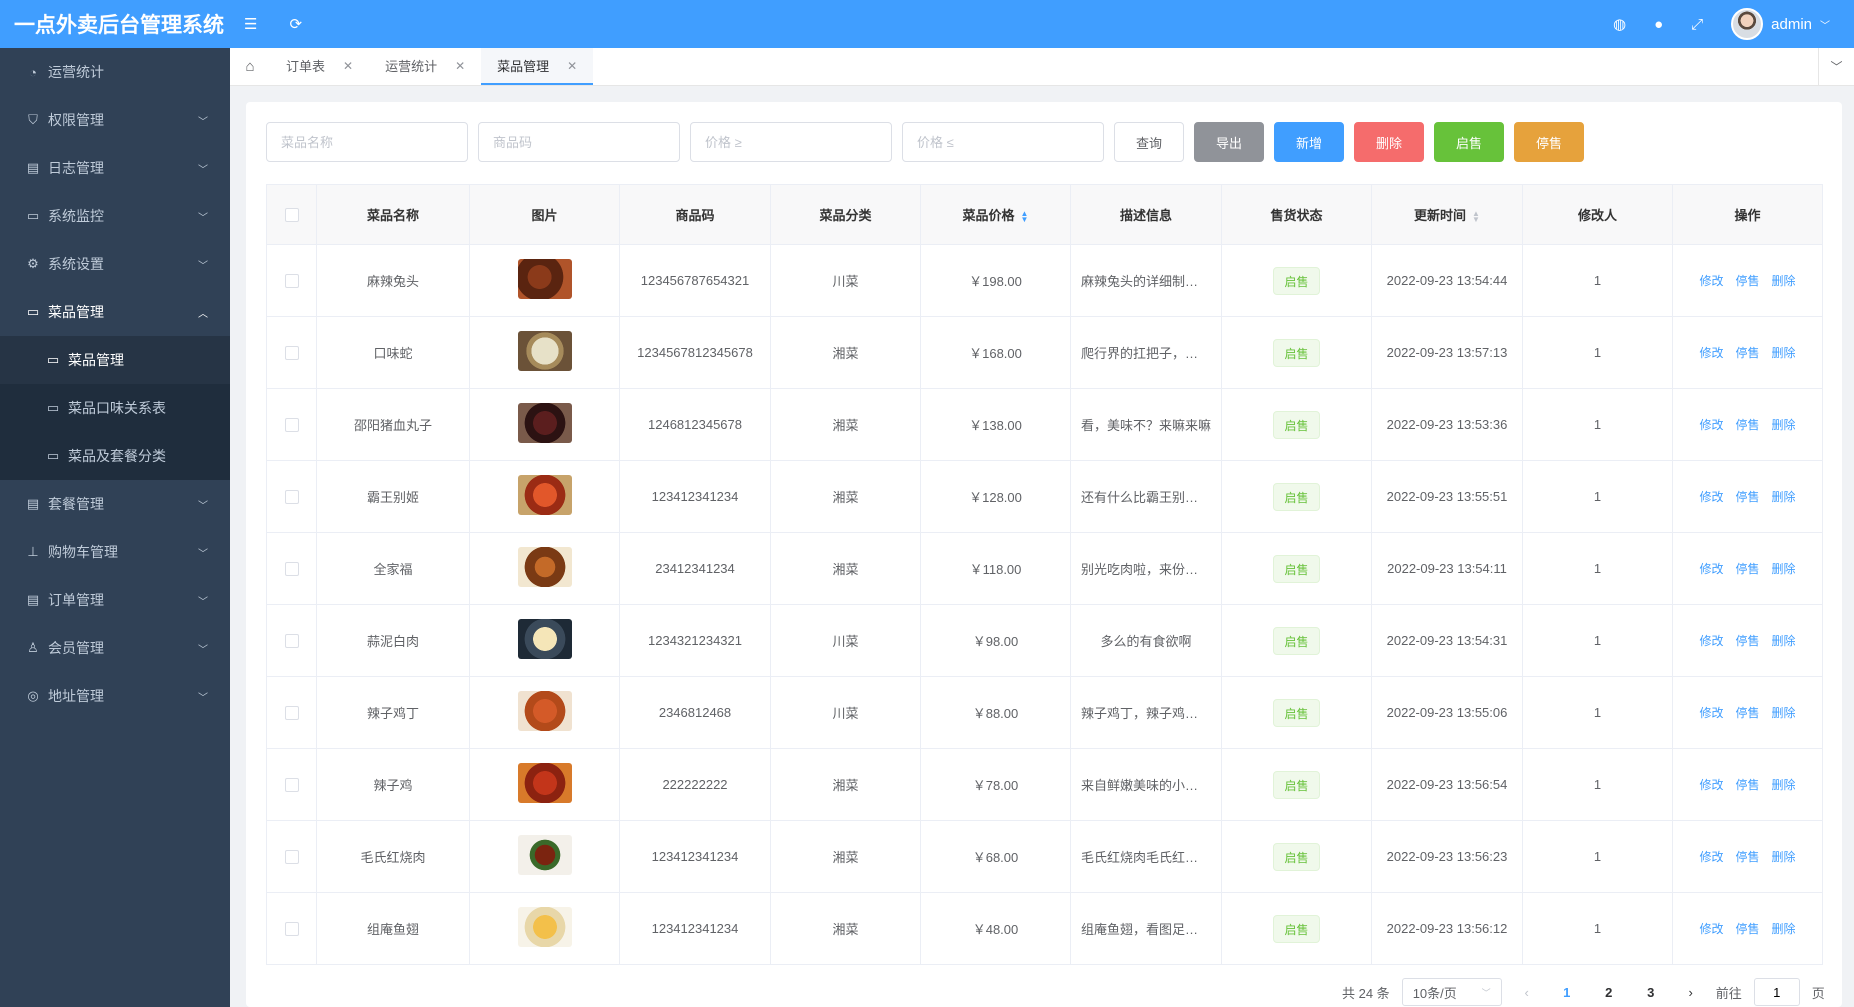 This screenshot has height=1007, width=1854. I want to click on goto-page-input, so click(1776, 992).